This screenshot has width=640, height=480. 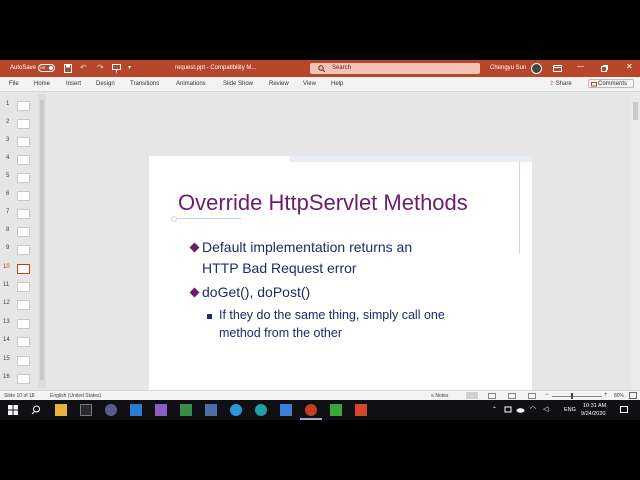 What do you see at coordinates (472, 395) in the screenshot?
I see `normal-view-icon` at bounding box center [472, 395].